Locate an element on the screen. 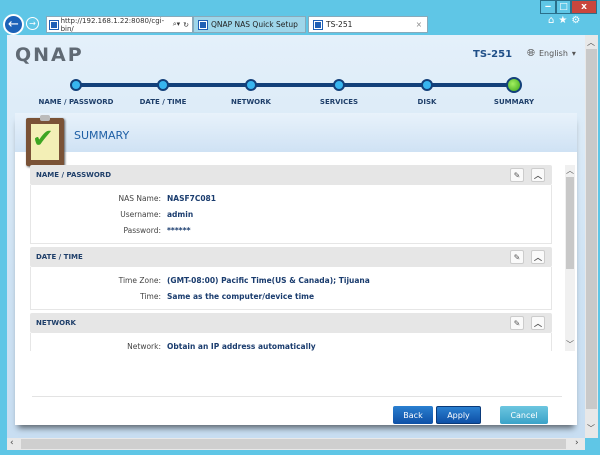 The image size is (600, 455). step-label: NAME / PASSWORD is located at coordinates (76, 102).